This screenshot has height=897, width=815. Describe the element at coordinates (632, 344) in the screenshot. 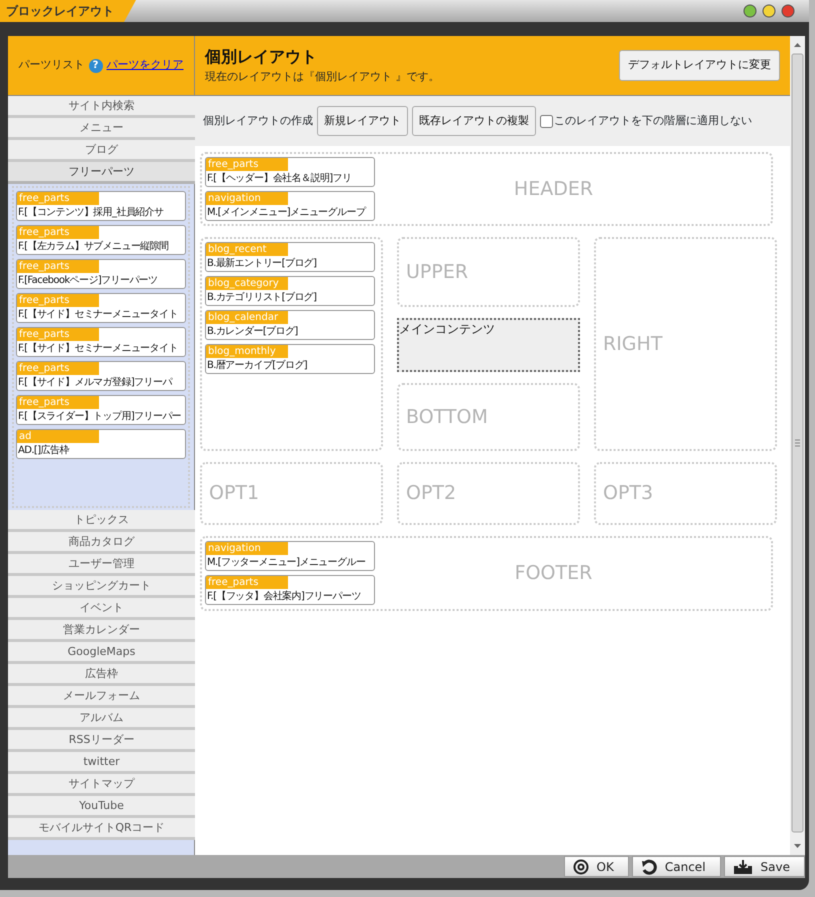

I see `area-label: RIGHT` at that location.